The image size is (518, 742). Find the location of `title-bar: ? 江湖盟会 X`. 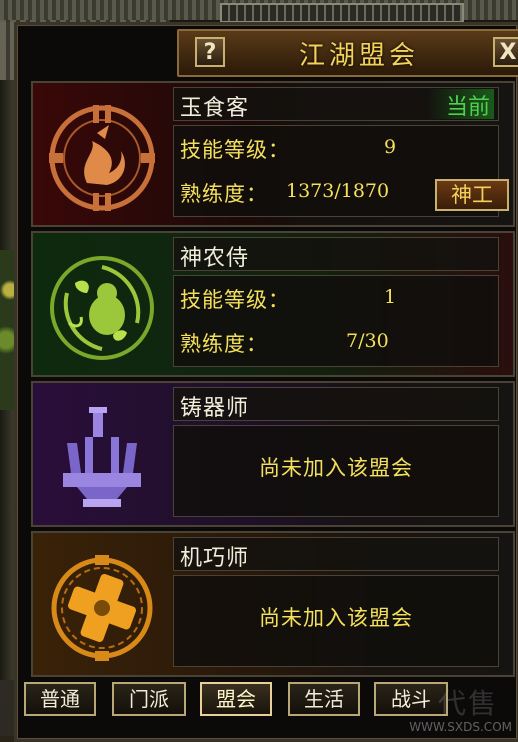

title-bar: ? 江湖盟会 X is located at coordinates (347, 53).